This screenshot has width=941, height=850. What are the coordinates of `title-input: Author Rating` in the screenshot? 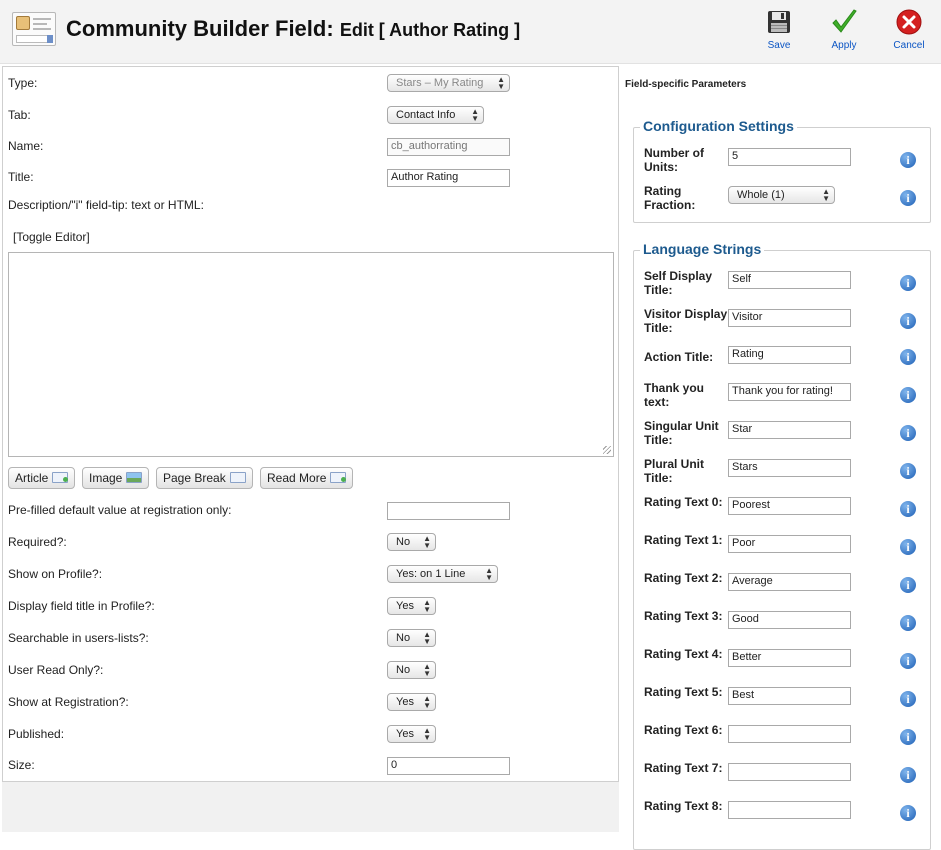 It's located at (448, 178).